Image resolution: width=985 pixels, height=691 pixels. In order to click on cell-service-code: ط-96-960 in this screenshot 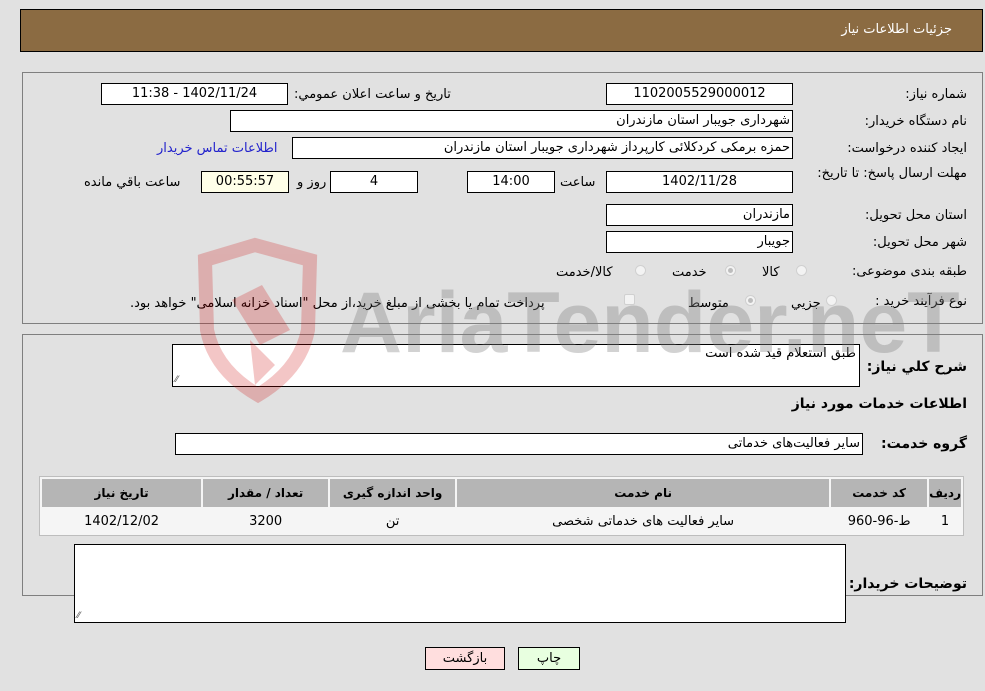, I will do `click(879, 521)`.